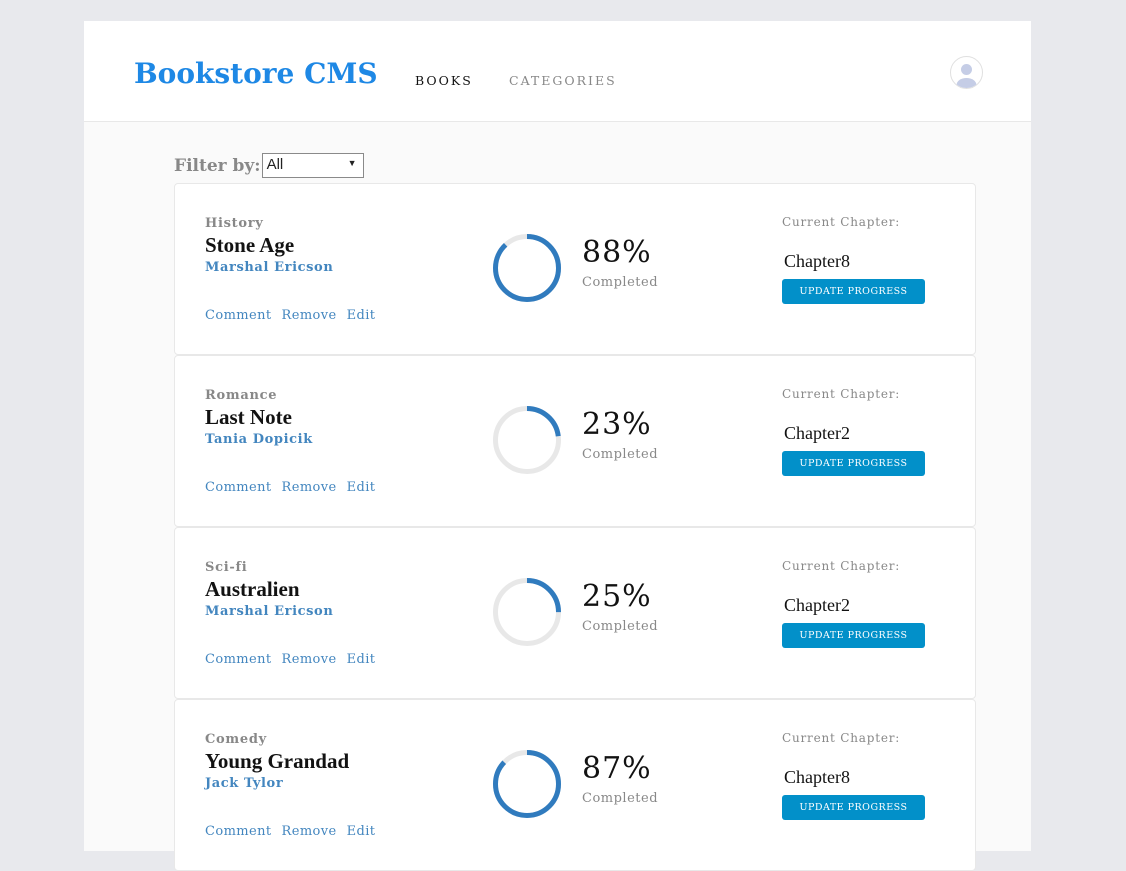 The image size is (1126, 871). I want to click on progress-percent: 23%, so click(617, 424).